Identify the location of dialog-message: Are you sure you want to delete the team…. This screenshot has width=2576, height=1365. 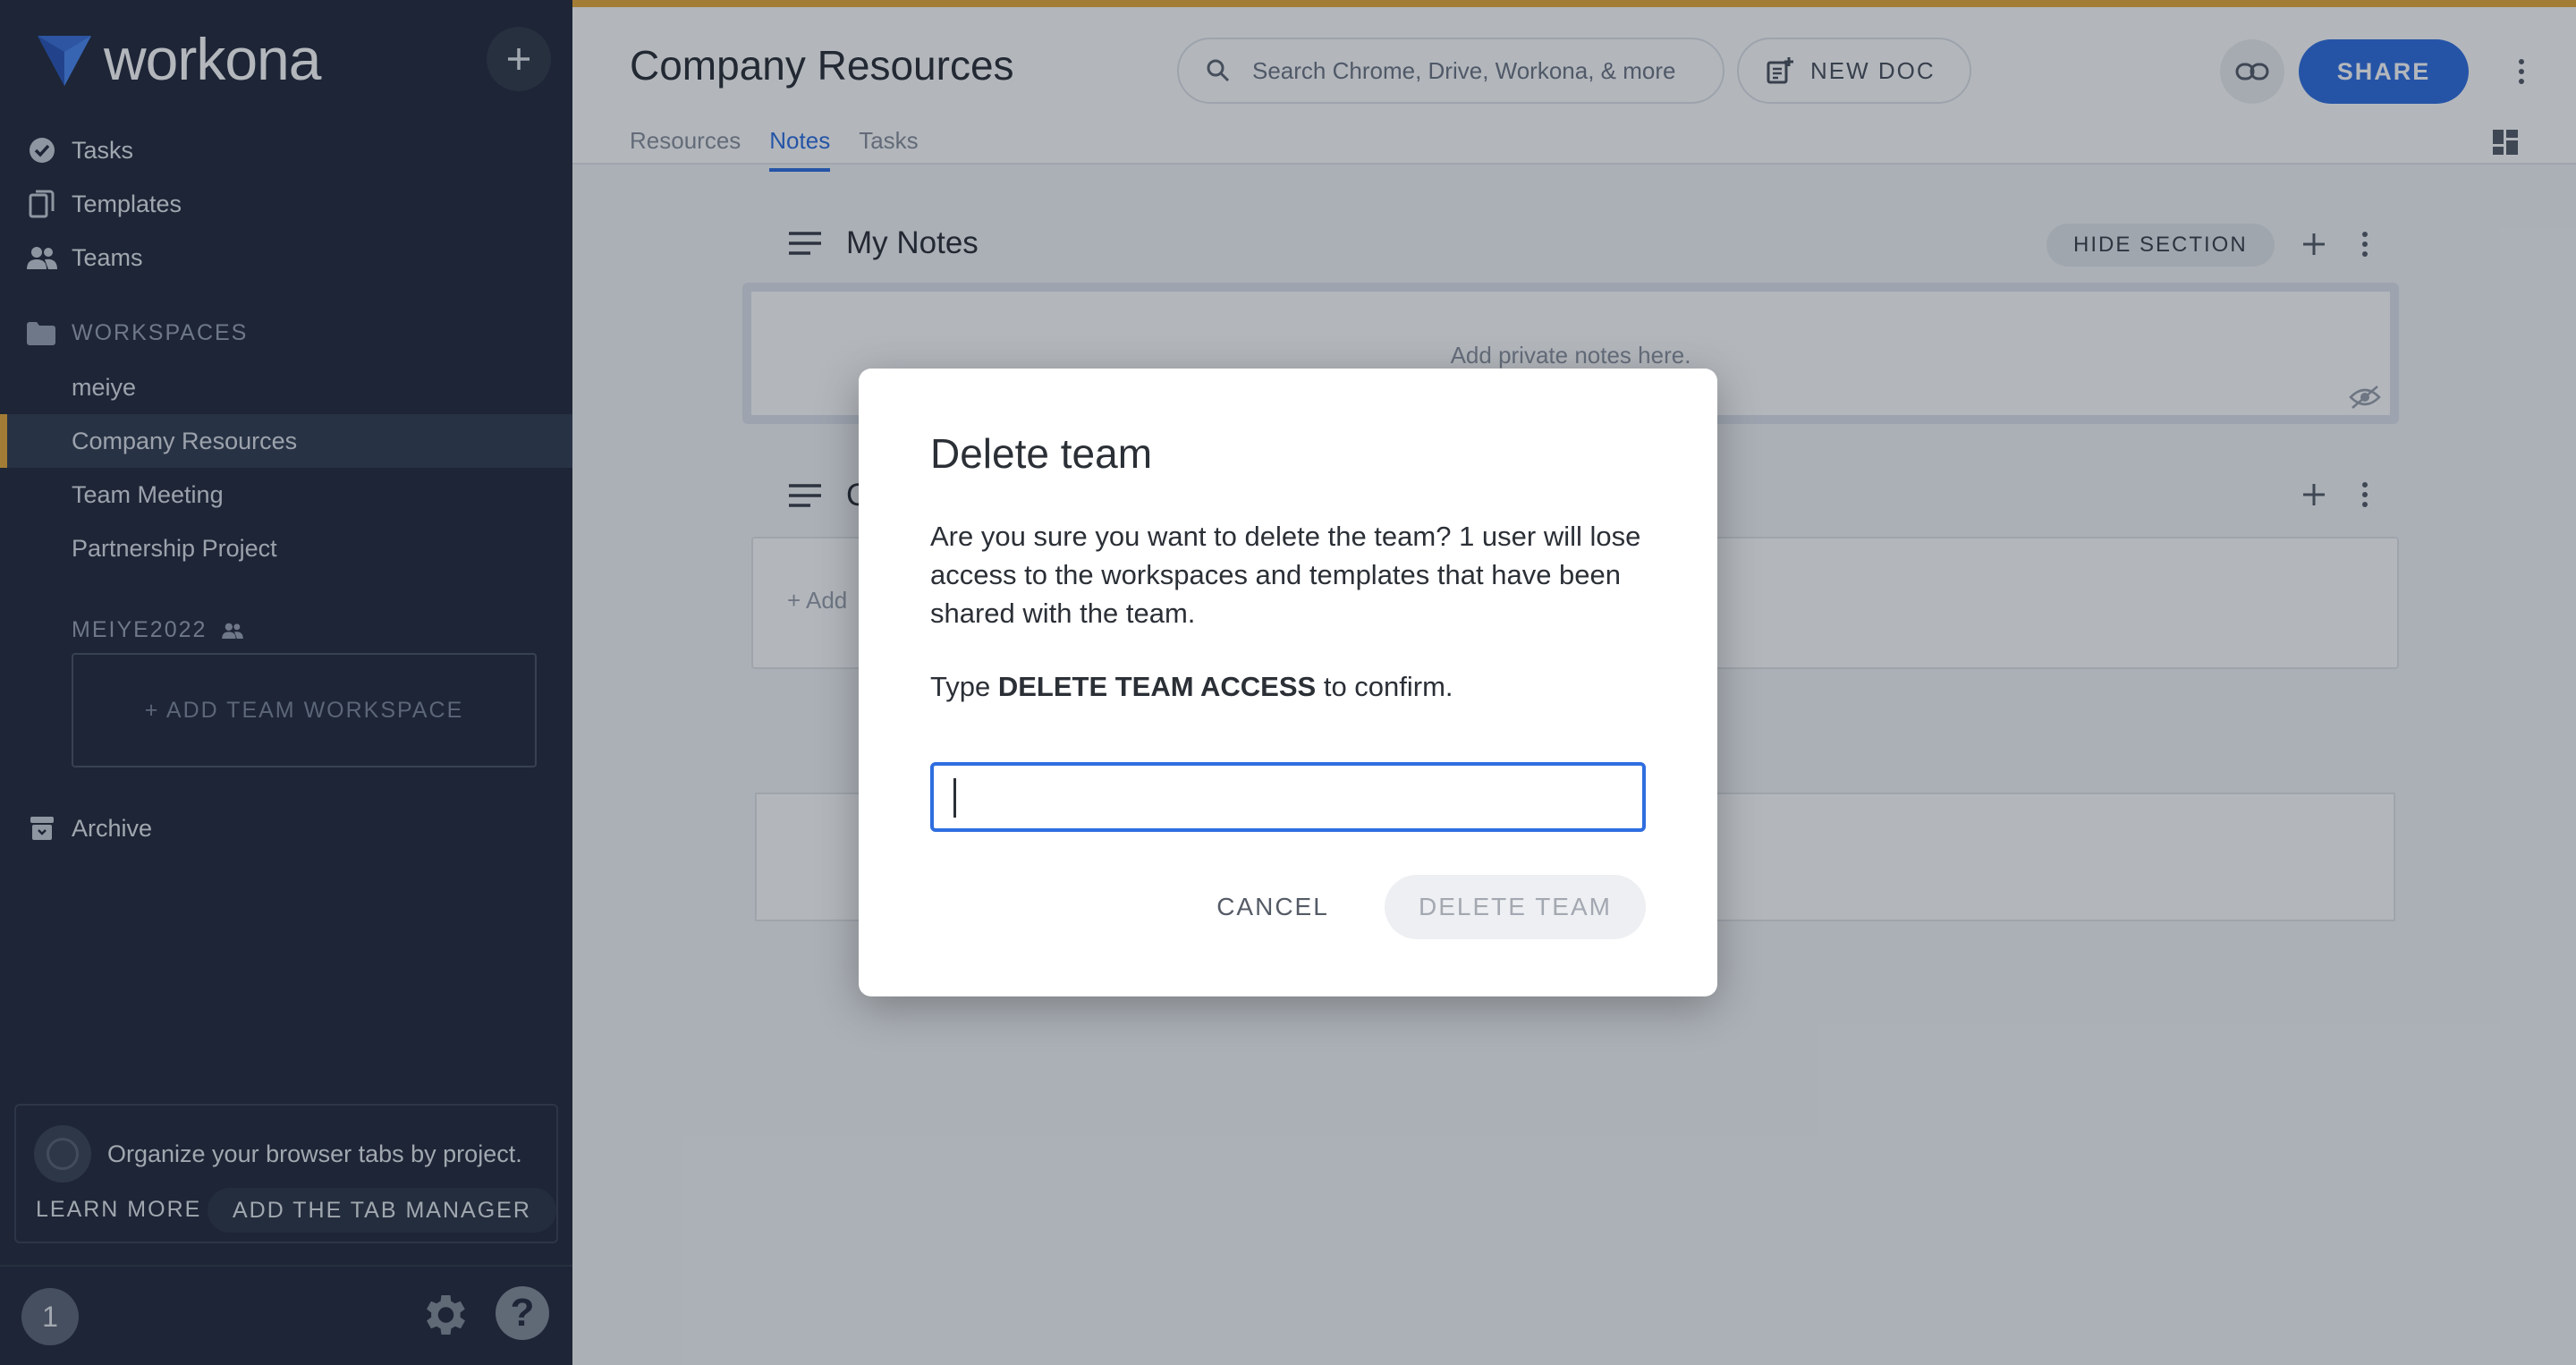
(1285, 575).